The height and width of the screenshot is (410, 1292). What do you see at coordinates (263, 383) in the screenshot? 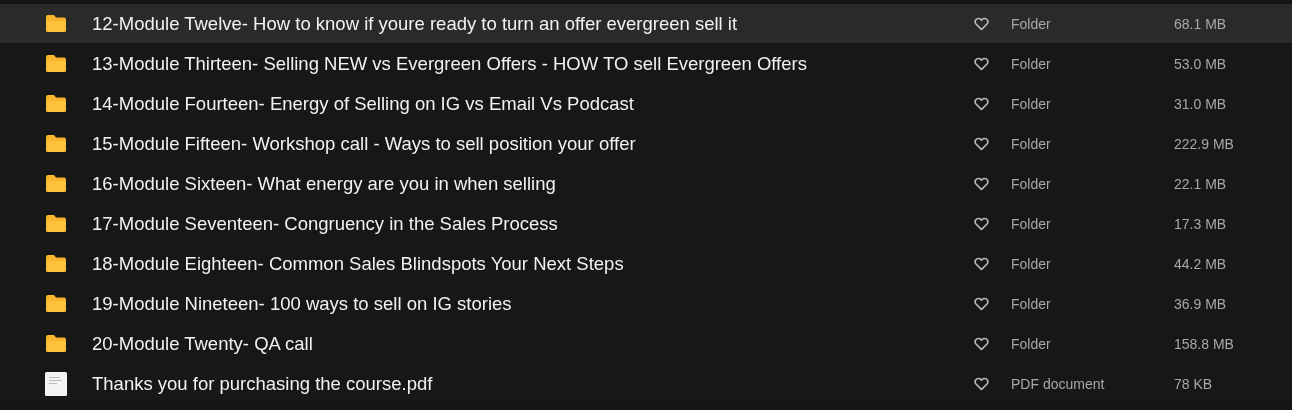
I see `file-name: Thanks you for purchasing the course.pdf` at bounding box center [263, 383].